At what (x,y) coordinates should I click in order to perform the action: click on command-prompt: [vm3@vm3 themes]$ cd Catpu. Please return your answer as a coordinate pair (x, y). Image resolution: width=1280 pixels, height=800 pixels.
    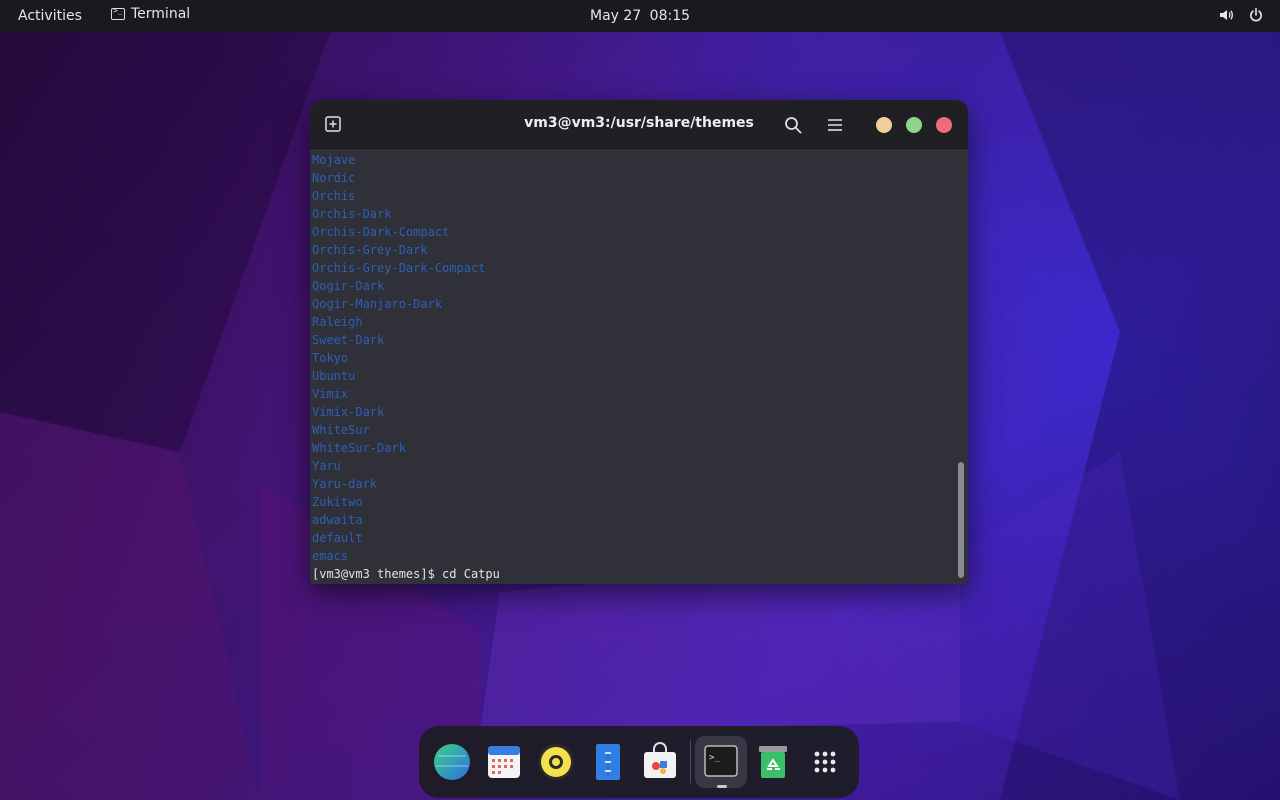
    Looking at the image, I should click on (406, 574).